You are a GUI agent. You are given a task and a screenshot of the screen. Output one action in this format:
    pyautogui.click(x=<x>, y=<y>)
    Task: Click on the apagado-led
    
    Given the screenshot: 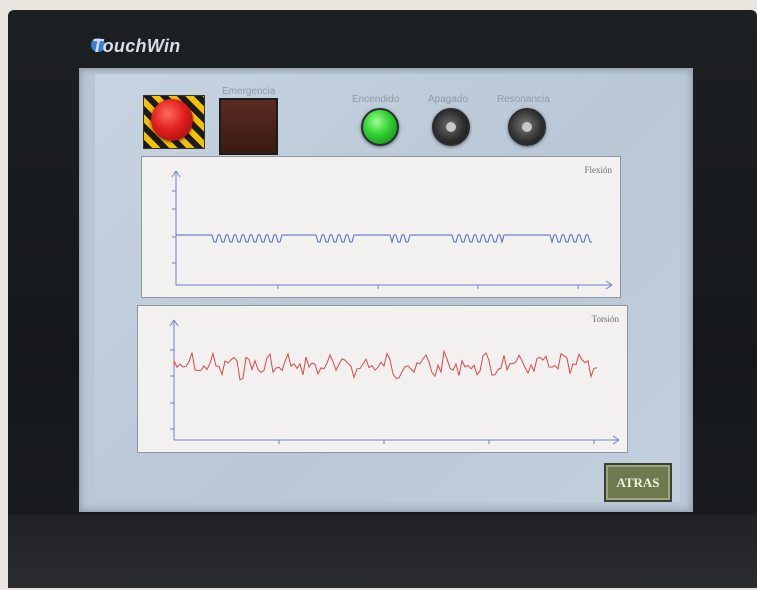 What is the action you would take?
    pyautogui.click(x=451, y=127)
    